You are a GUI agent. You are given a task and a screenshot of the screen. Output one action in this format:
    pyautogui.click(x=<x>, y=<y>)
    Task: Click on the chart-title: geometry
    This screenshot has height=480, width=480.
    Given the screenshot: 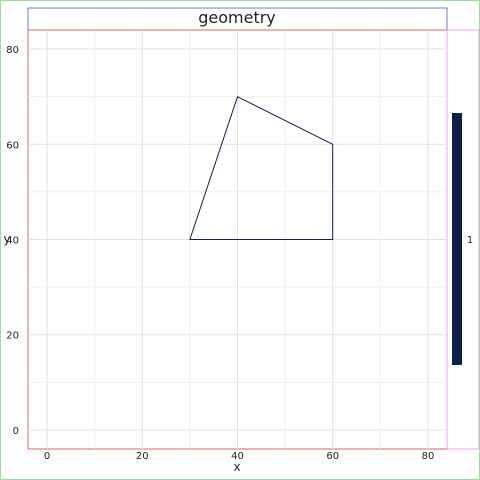 What is the action you would take?
    pyautogui.click(x=237, y=17)
    